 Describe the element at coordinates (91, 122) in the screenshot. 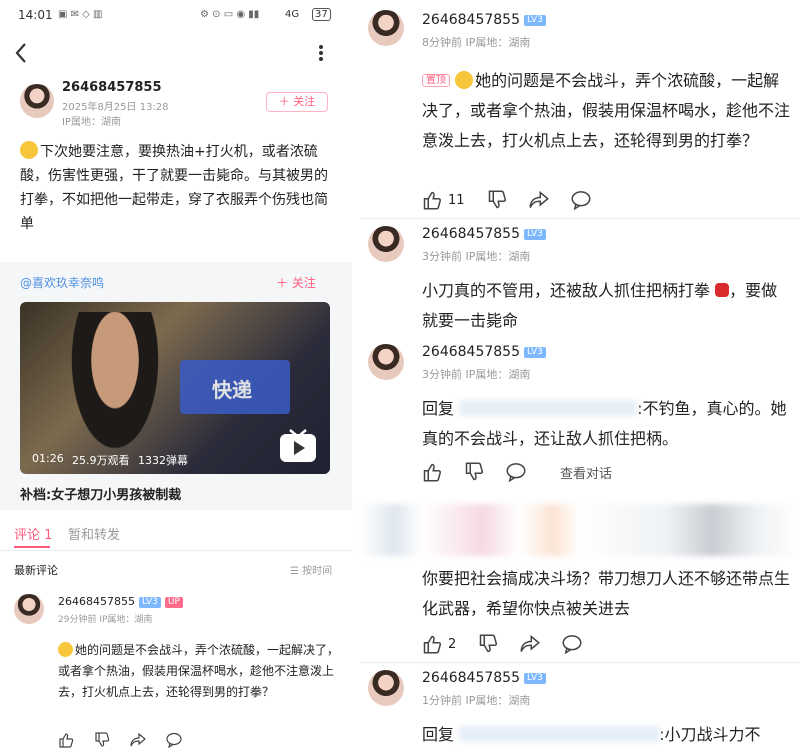

I see `post-ip: IP属地：湖南` at that location.